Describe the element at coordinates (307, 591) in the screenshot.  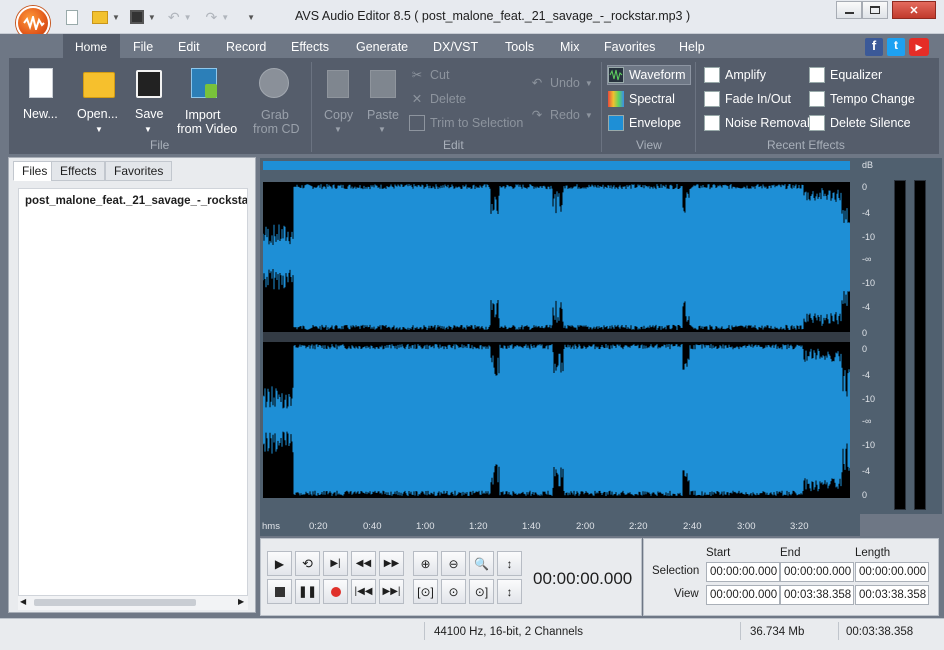
I see `pause-button: ❚❚` at that location.